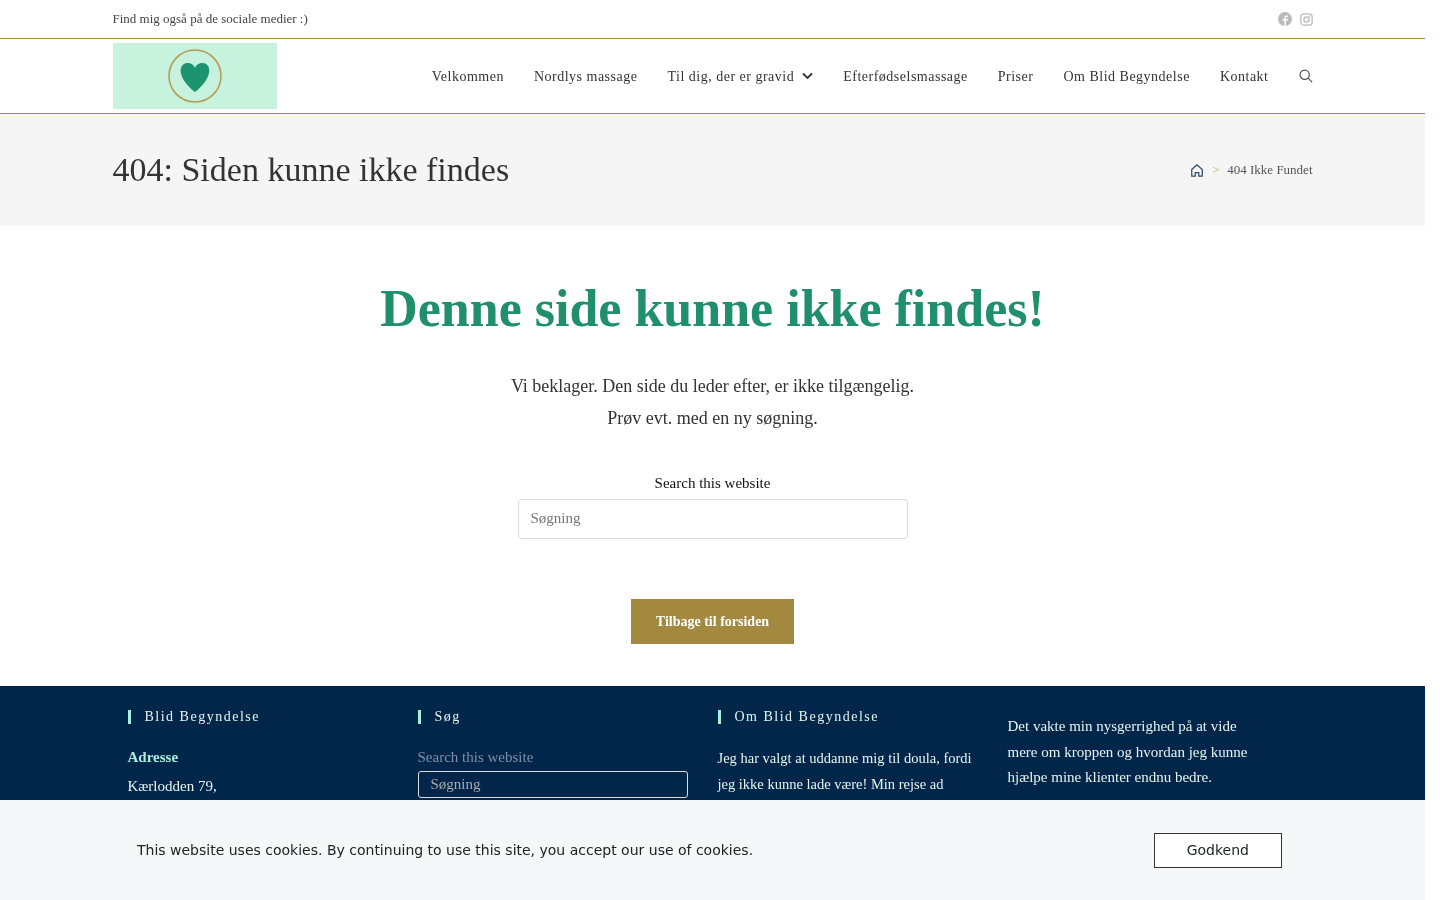 This screenshot has width=1440, height=900. I want to click on nav-link: Priser, so click(1015, 76).